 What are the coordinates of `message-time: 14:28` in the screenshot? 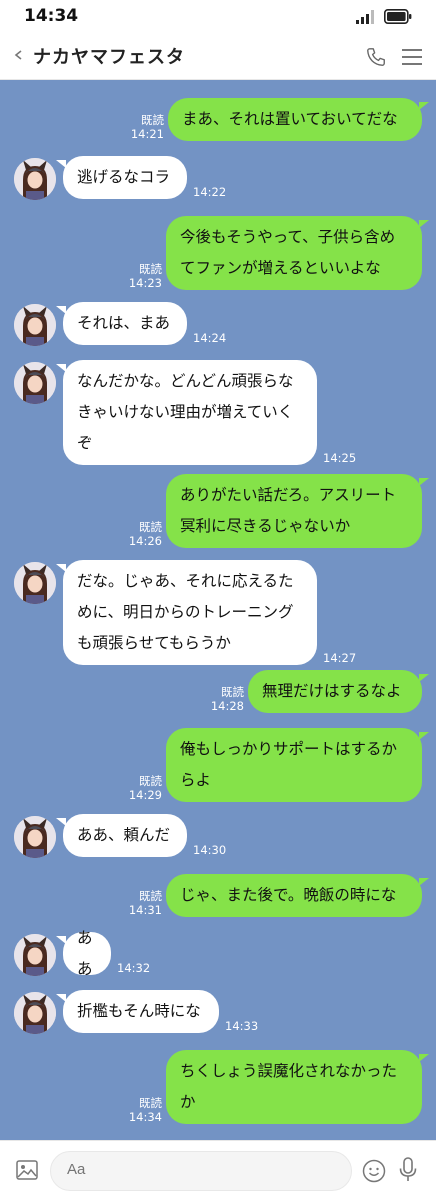 It's located at (227, 706).